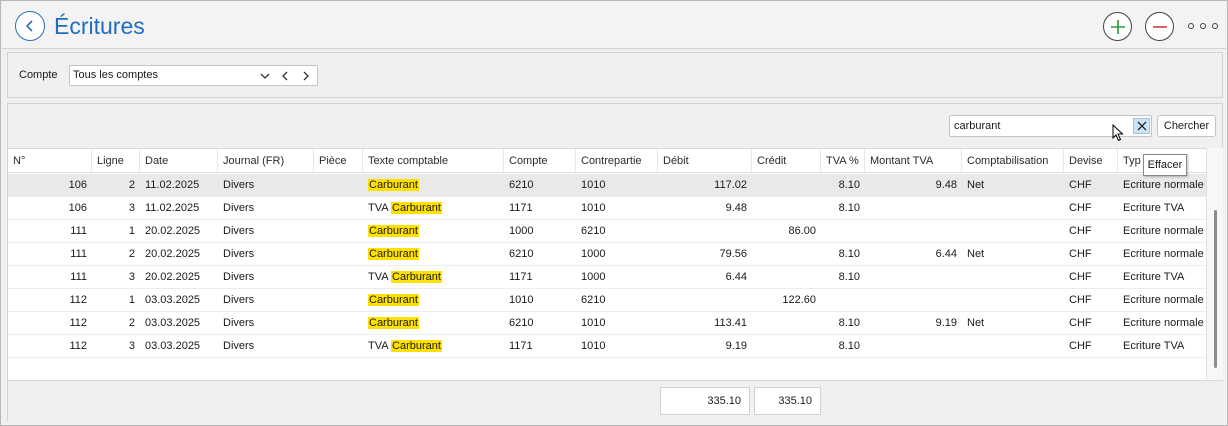 The image size is (1228, 426). Describe the element at coordinates (1091, 161) in the screenshot. I see `col-header-currency: Devise` at that location.